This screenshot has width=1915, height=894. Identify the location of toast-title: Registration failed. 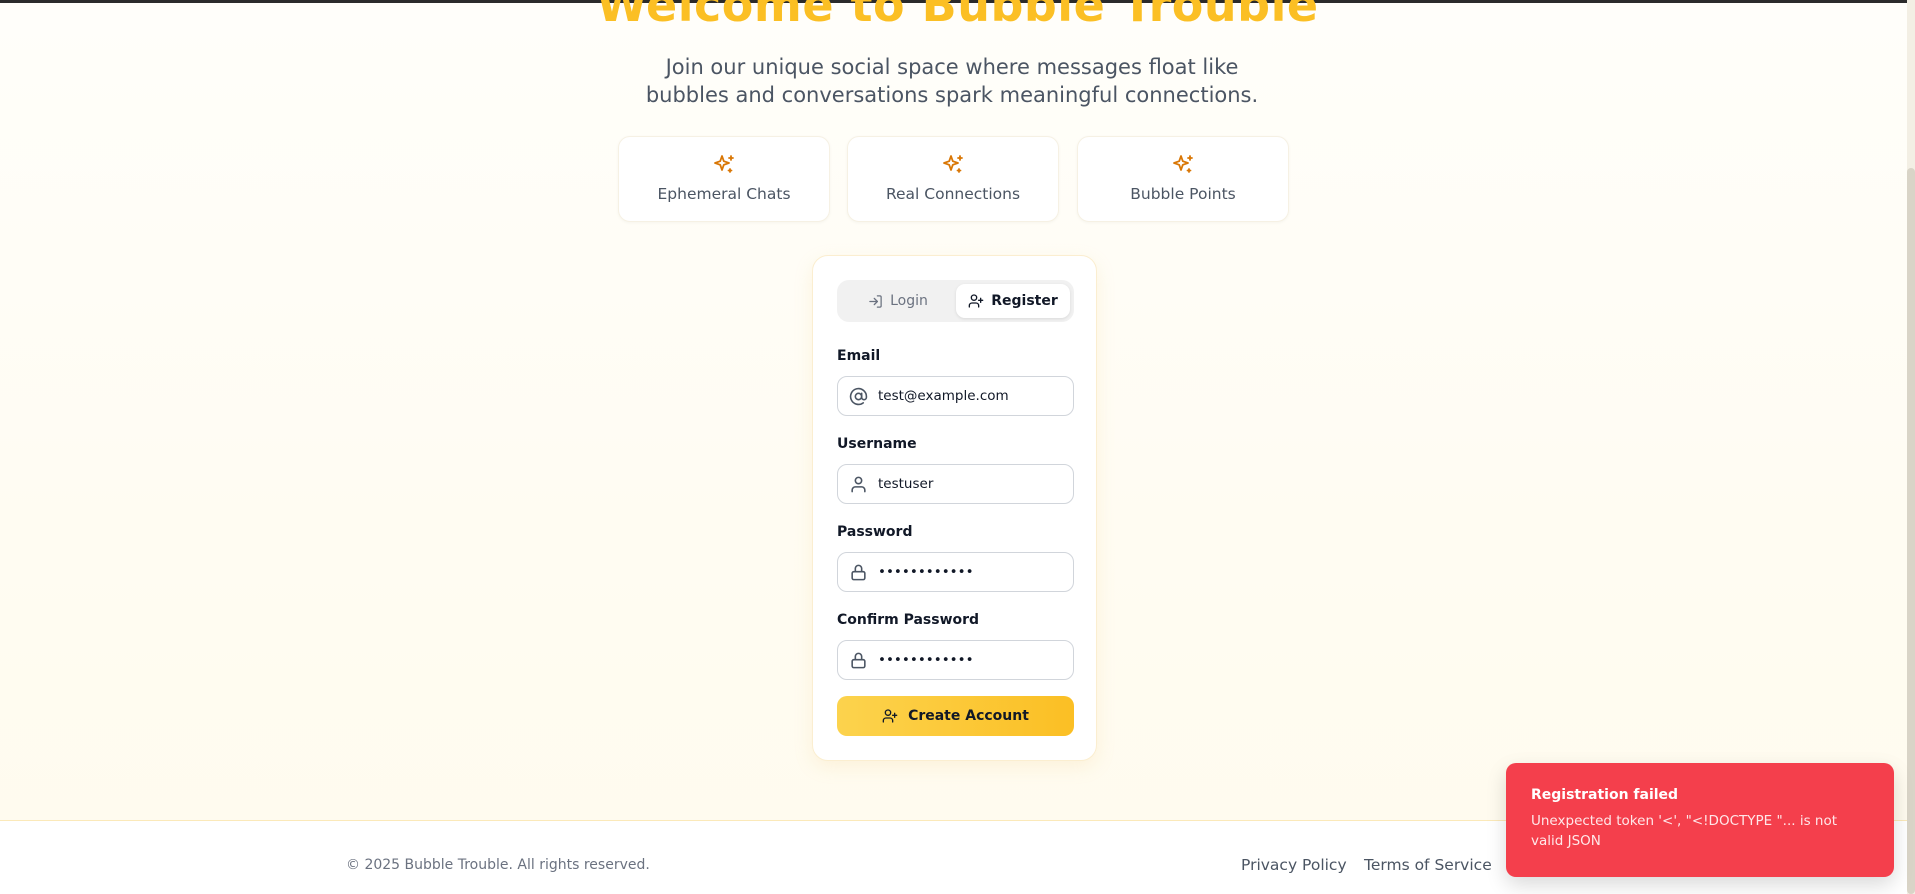
(1605, 795).